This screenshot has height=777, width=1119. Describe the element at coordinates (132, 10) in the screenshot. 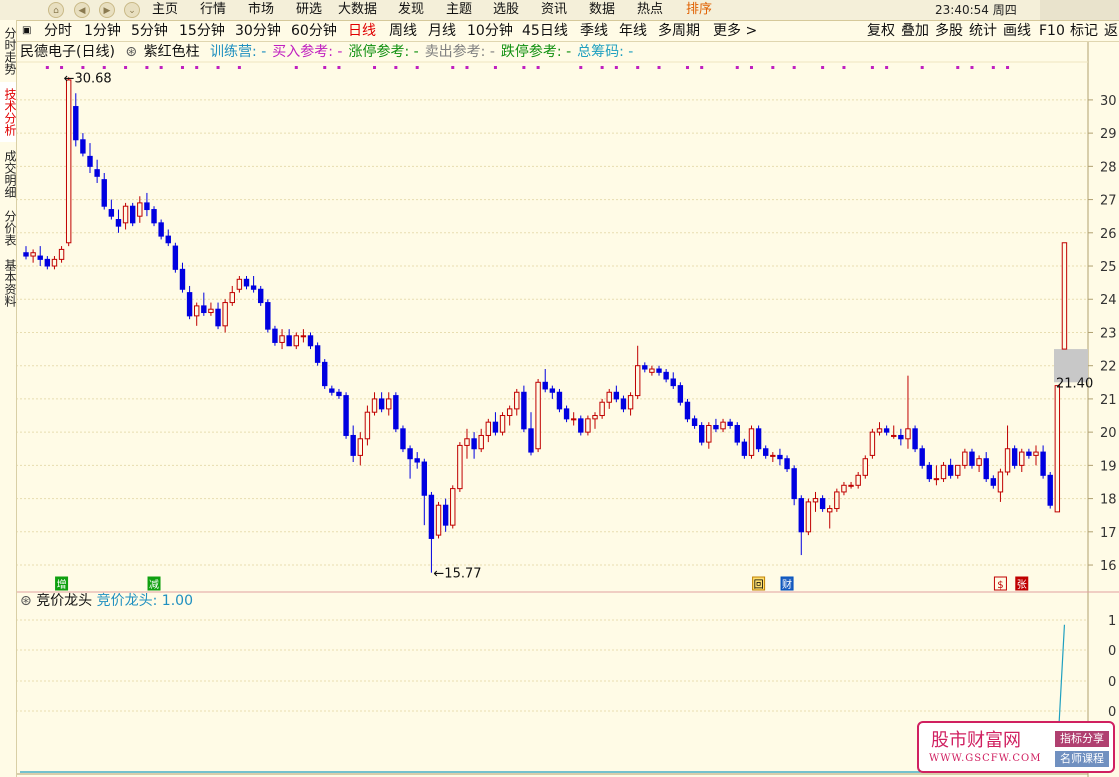

I see `dropdown-icon: ⌄` at that location.